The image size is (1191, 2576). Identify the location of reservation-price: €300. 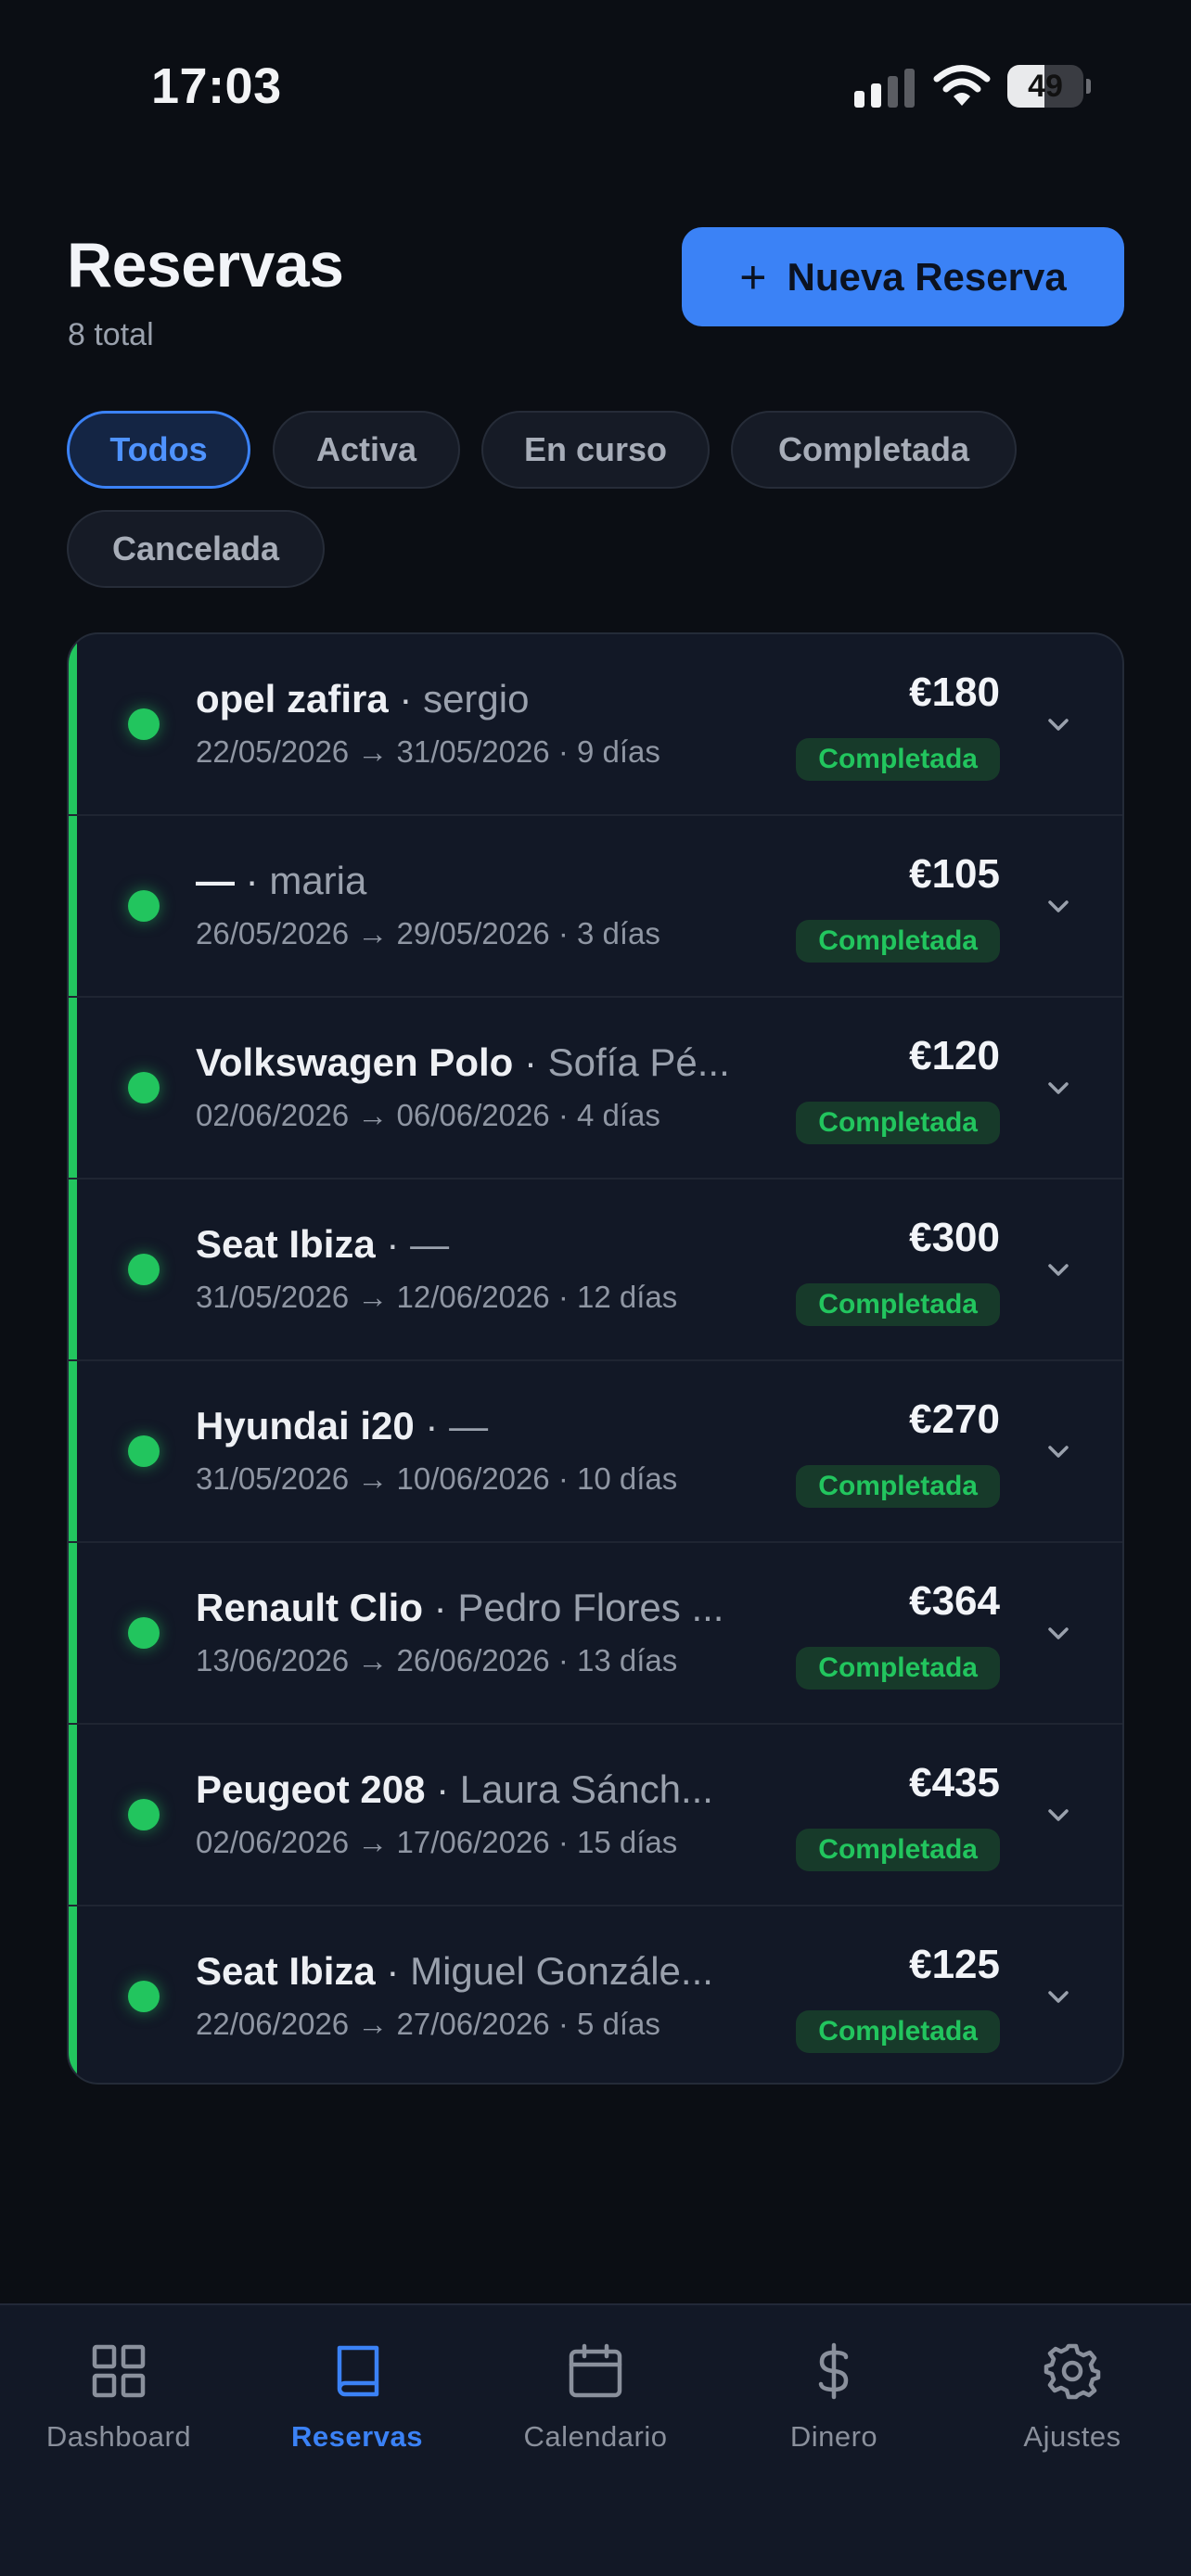
(955, 1237).